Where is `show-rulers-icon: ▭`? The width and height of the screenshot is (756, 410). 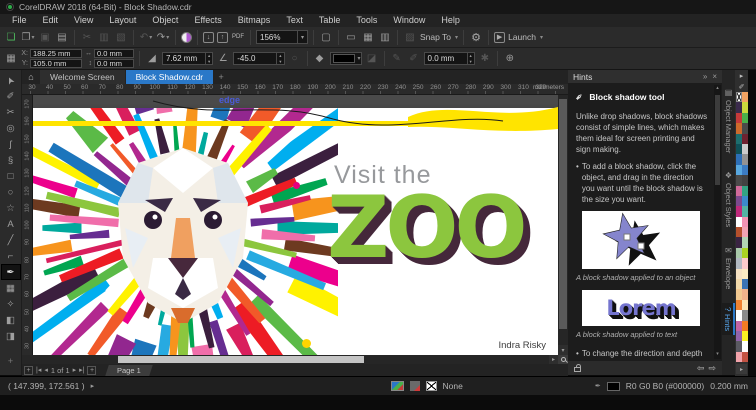 show-rulers-icon: ▭ is located at coordinates (351, 37).